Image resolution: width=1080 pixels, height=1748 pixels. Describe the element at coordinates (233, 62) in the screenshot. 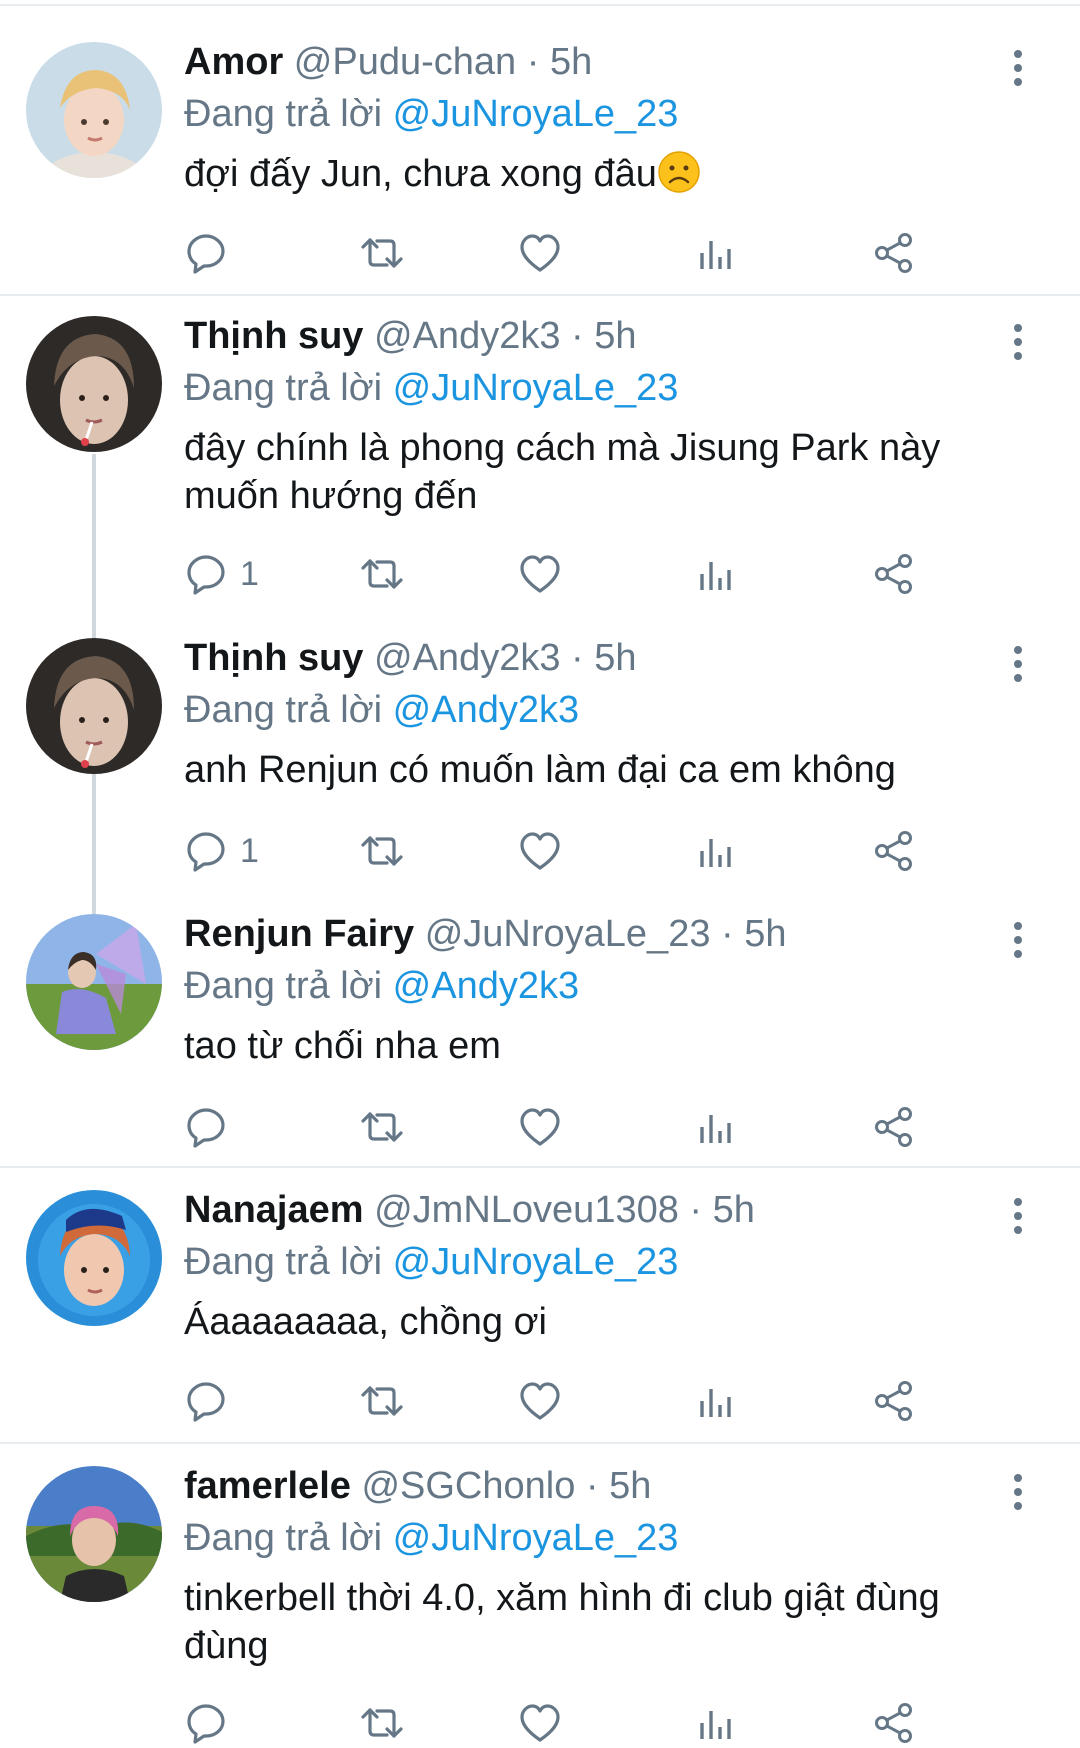

I see `display-name: Amor` at that location.